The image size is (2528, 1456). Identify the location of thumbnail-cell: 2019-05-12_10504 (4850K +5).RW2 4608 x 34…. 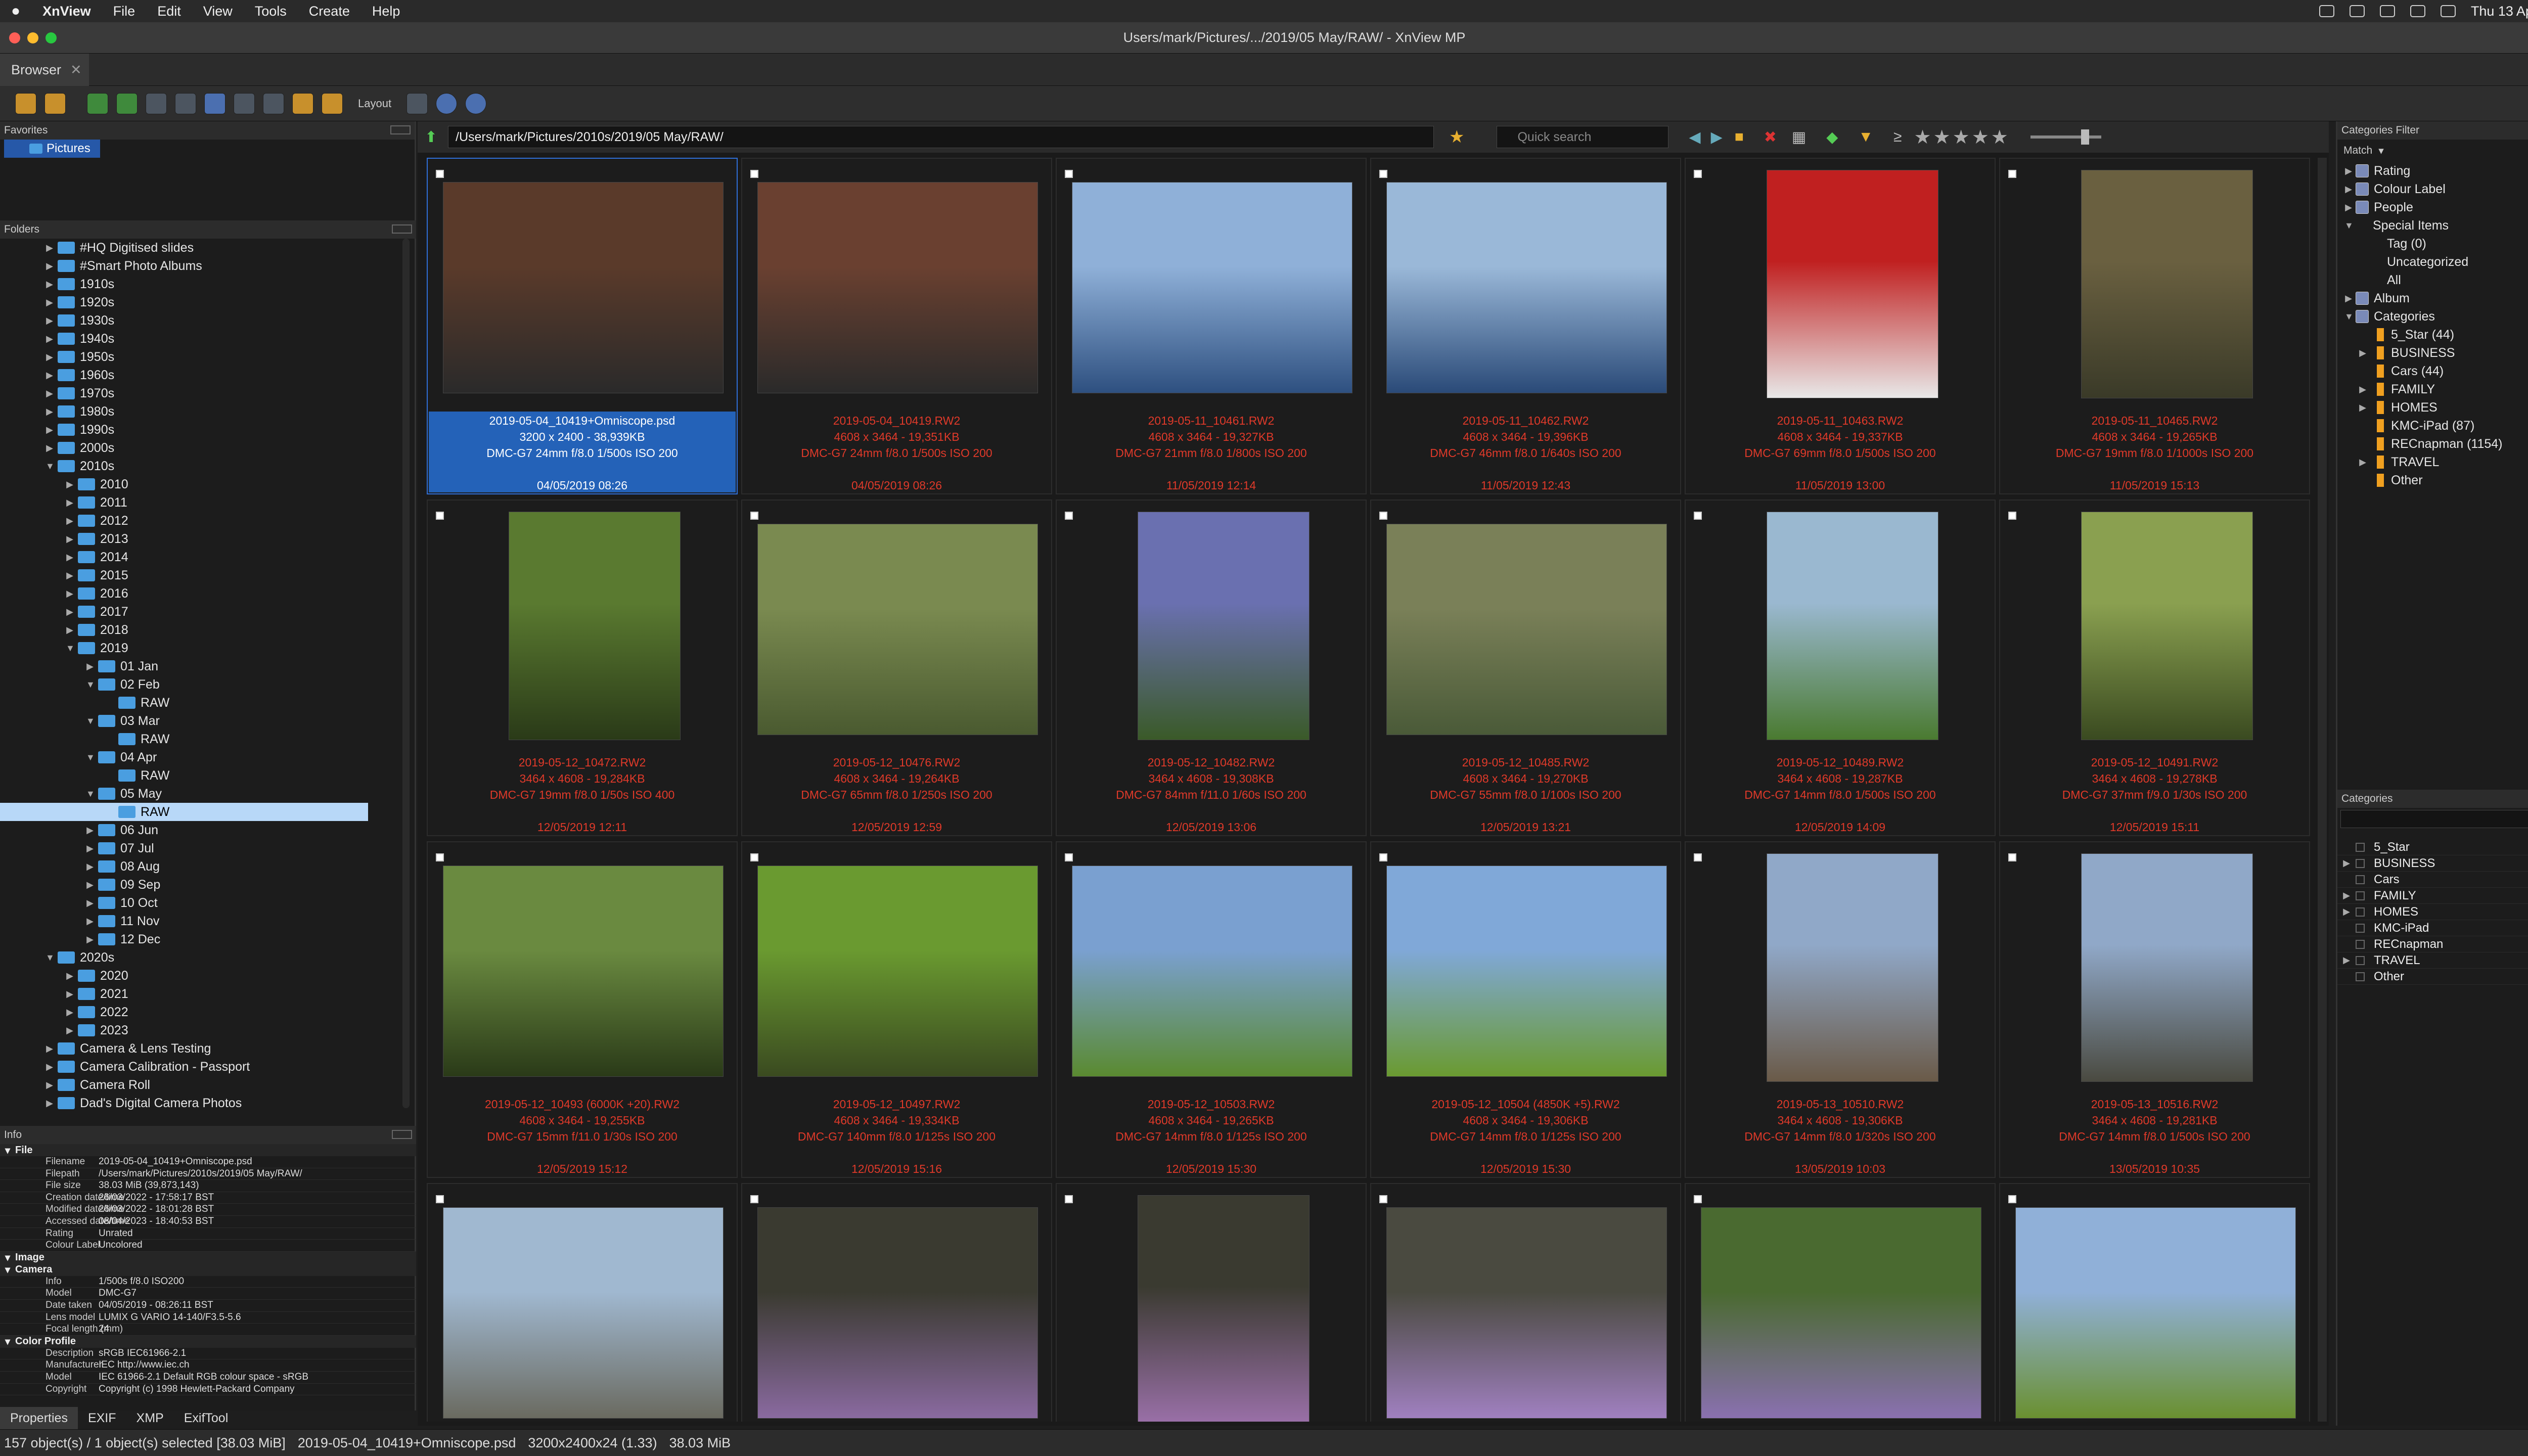
(1526, 1009).